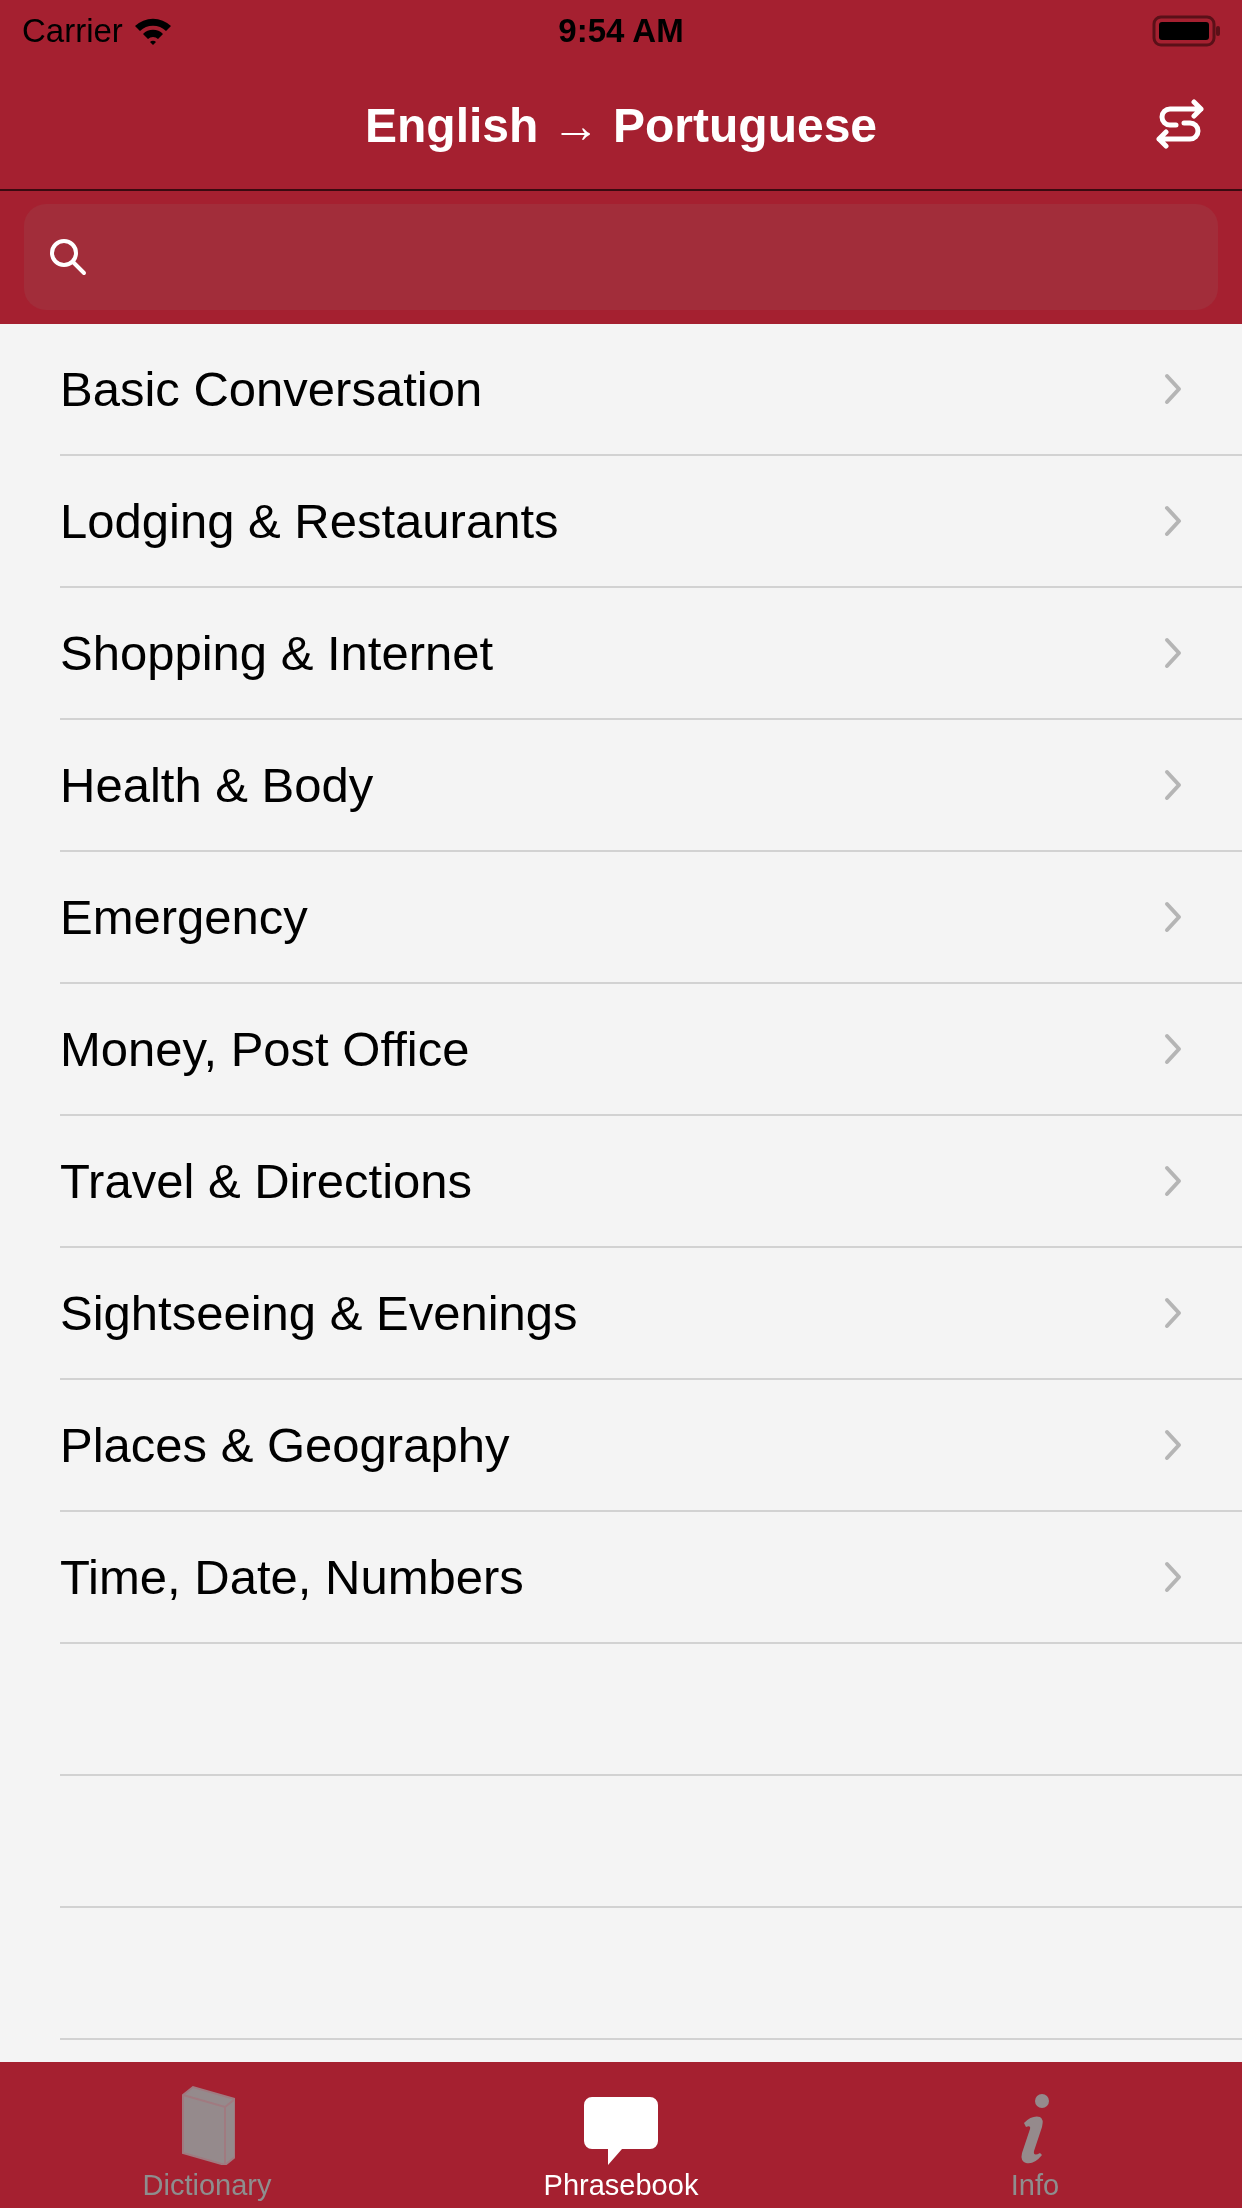 The image size is (1242, 2208). I want to click on tab-item: Phrasebook, so click(621, 2135).